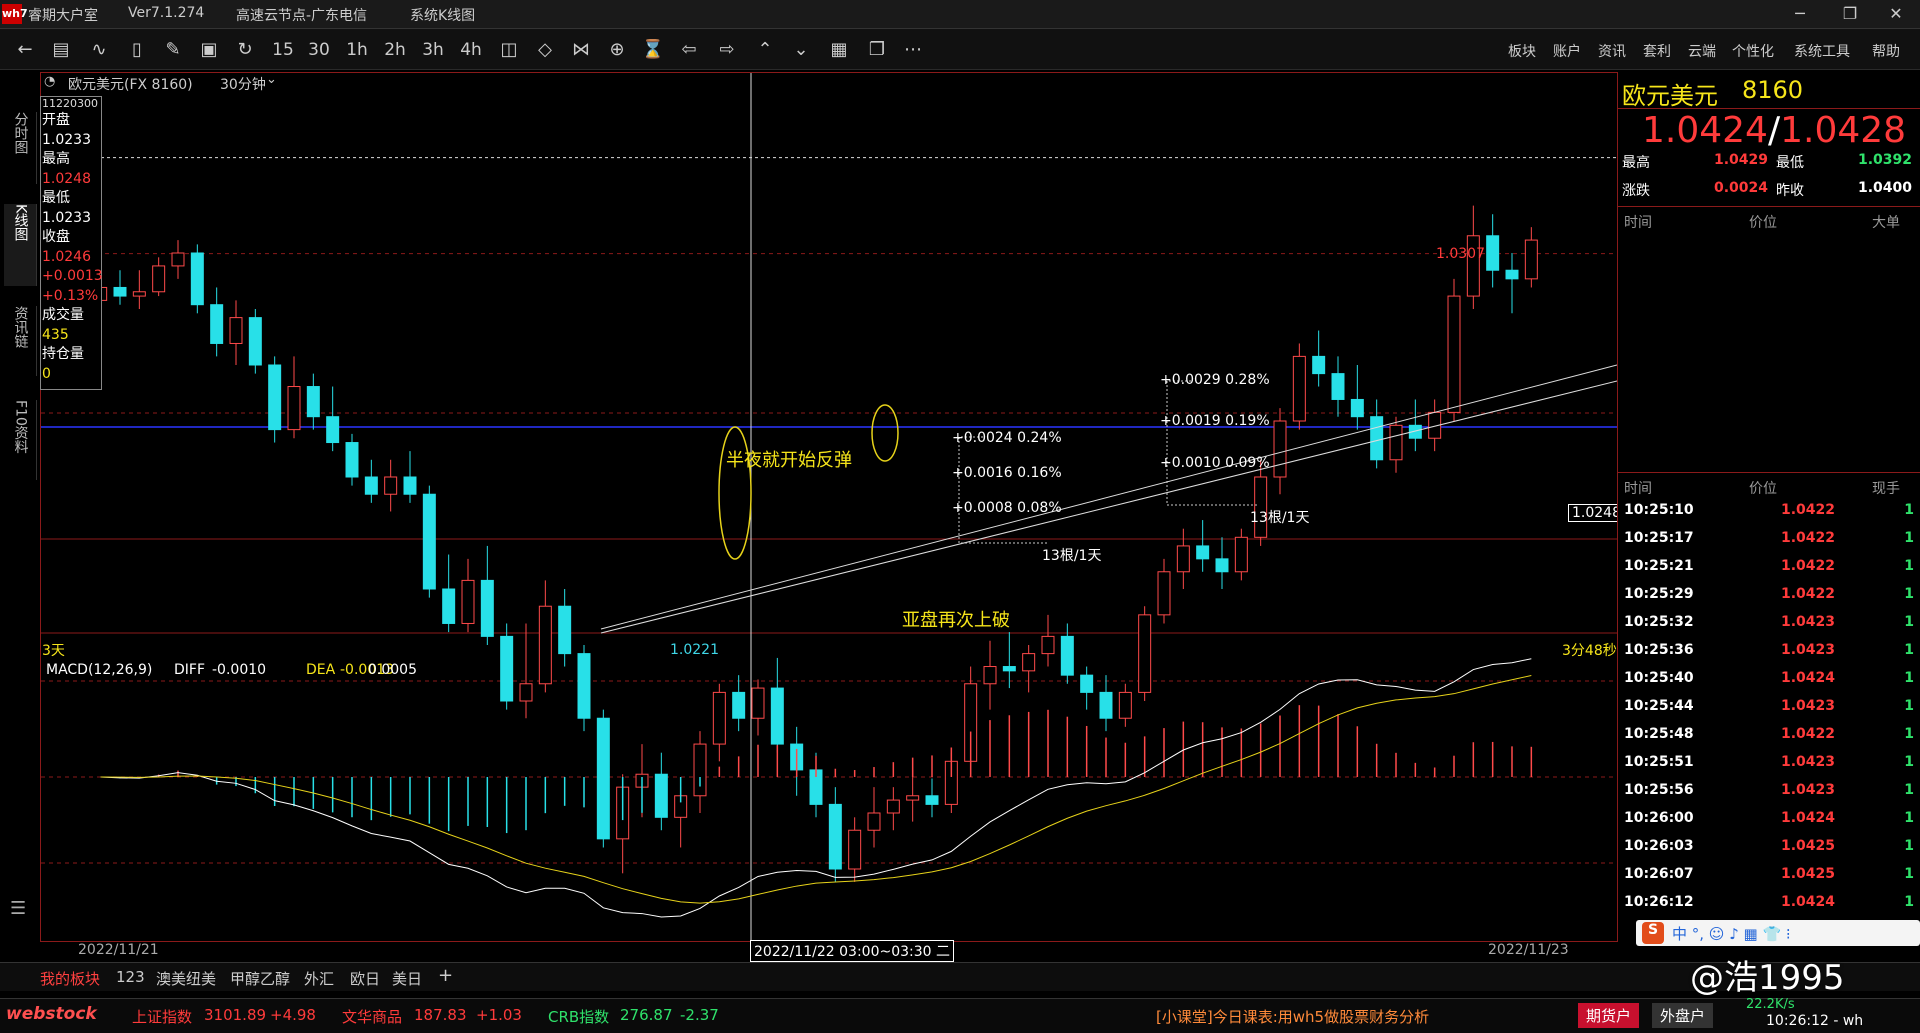  What do you see at coordinates (1769, 656) in the screenshot?
I see `tick-row: 10:25:36 1.0423 1` at bounding box center [1769, 656].